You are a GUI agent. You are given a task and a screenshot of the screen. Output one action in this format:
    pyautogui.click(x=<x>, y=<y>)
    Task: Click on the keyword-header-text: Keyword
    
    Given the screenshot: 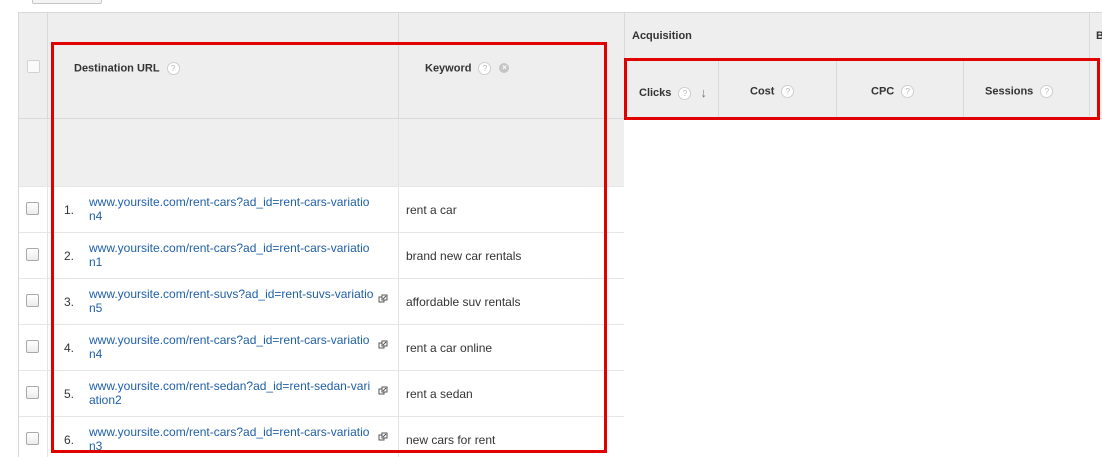 What is the action you would take?
    pyautogui.click(x=448, y=68)
    